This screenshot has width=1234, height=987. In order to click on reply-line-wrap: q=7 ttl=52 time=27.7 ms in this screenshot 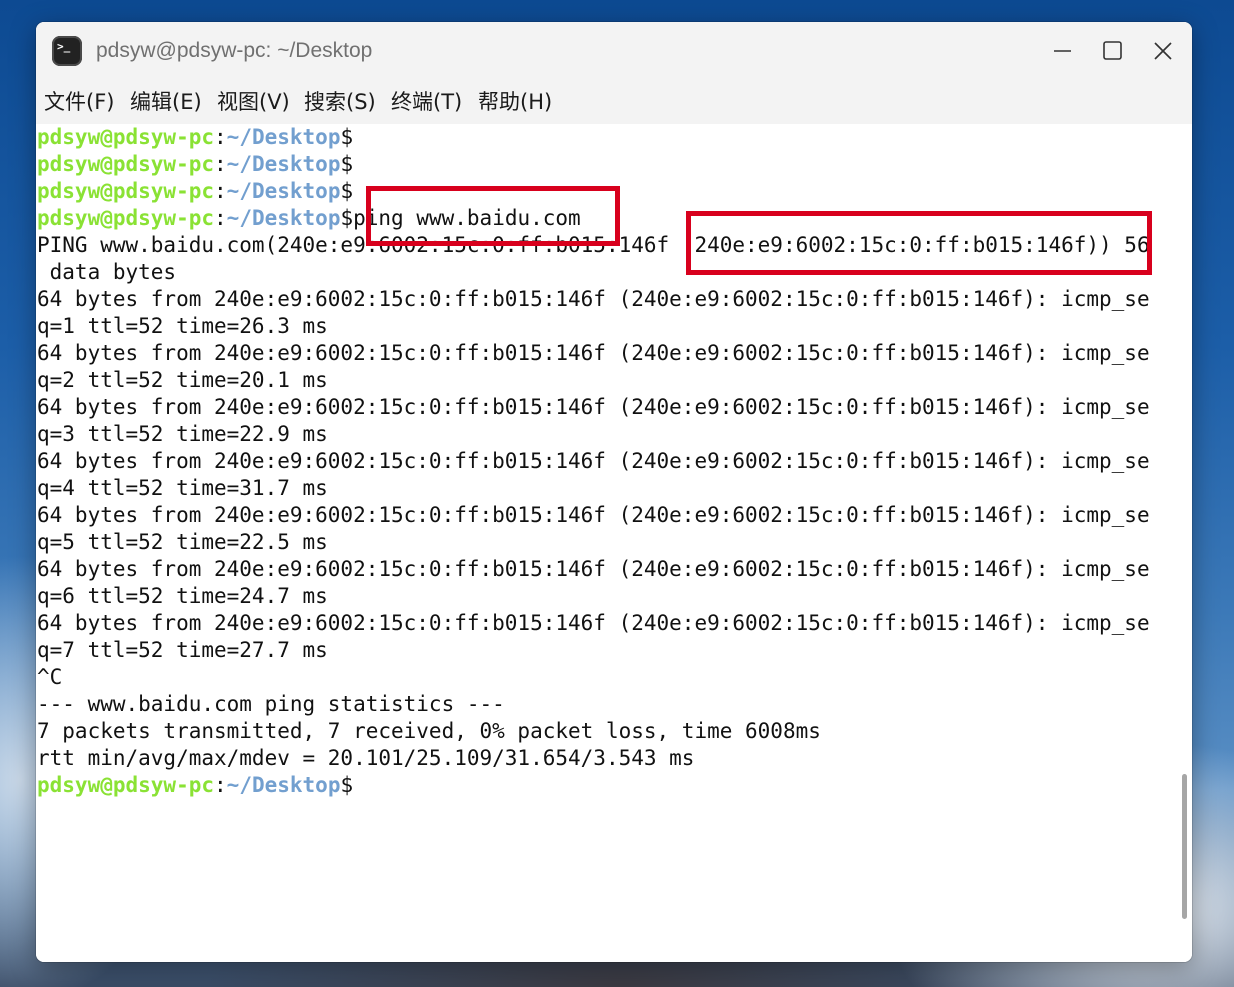, I will do `click(182, 650)`.